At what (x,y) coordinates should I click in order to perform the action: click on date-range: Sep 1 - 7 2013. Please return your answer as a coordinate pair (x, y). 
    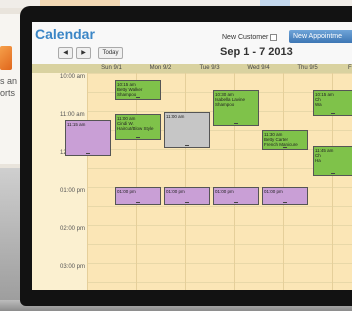
    Looking at the image, I should click on (256, 52).